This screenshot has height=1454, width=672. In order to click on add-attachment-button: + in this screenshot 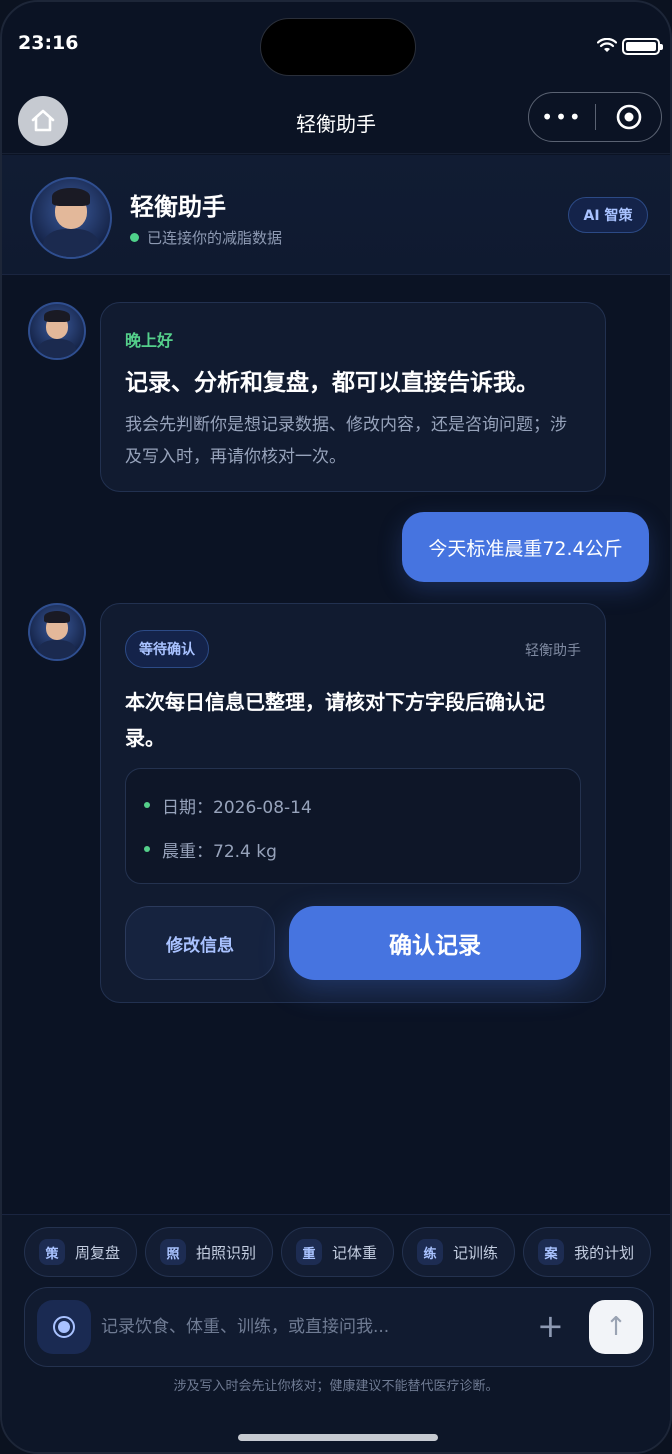, I will do `click(550, 1326)`.